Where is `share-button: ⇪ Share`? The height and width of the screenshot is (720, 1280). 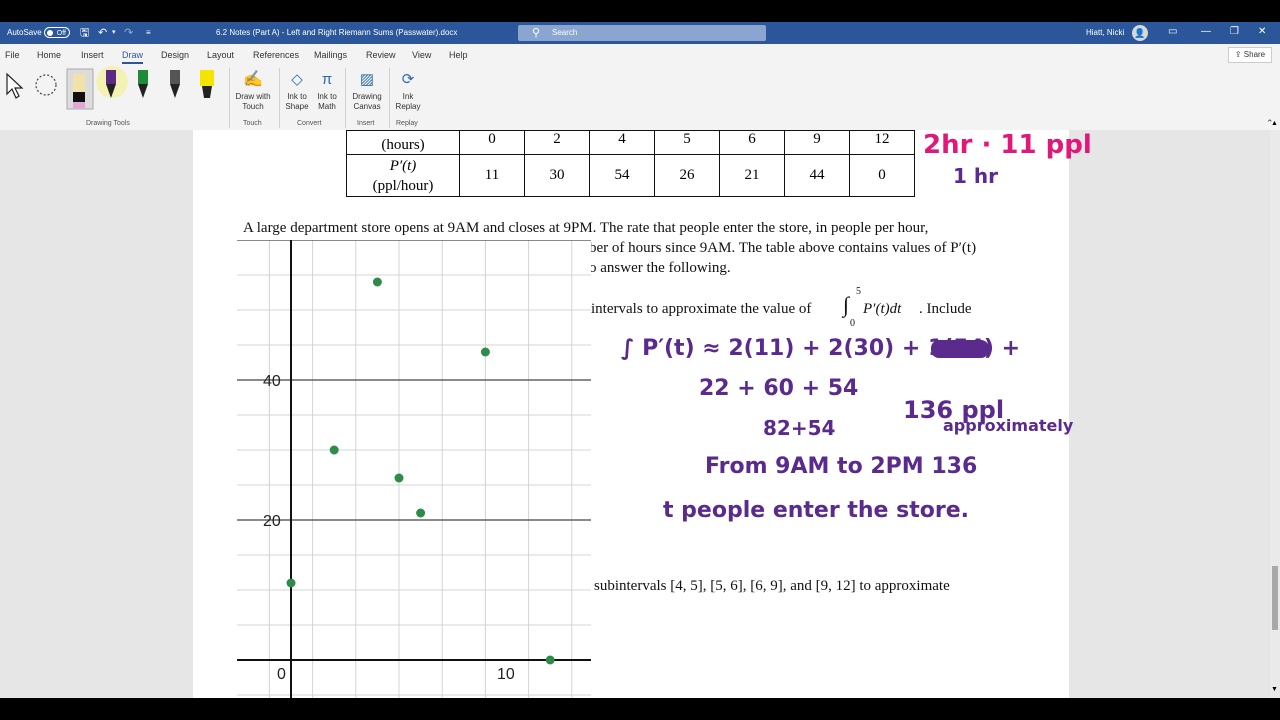 share-button: ⇪ Share is located at coordinates (1250, 55).